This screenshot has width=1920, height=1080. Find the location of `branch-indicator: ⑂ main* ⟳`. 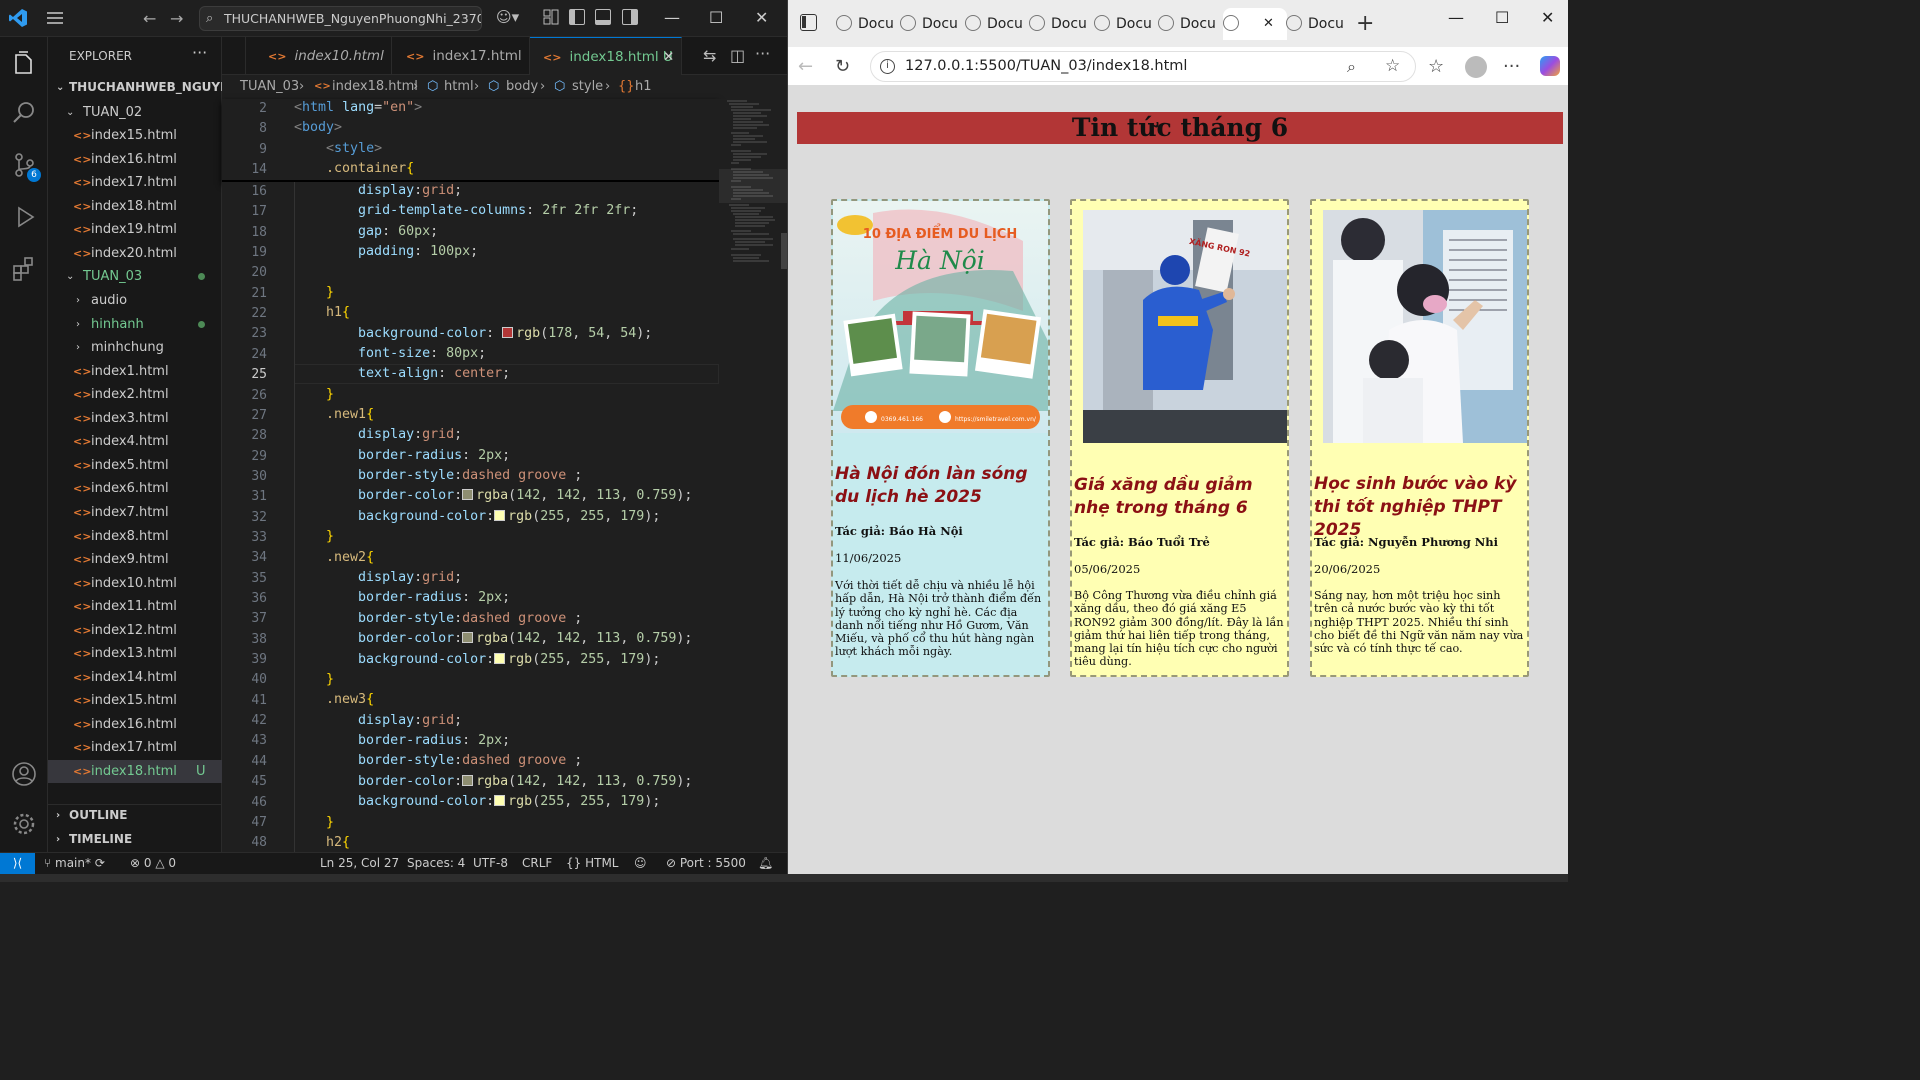

branch-indicator: ⑂ main* ⟳ is located at coordinates (74, 863).